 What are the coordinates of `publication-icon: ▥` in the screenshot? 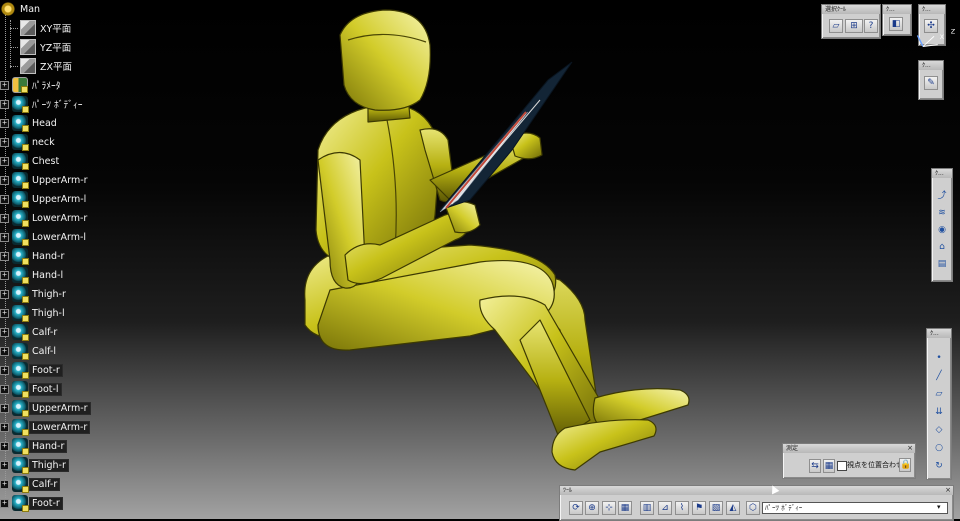 It's located at (647, 508).